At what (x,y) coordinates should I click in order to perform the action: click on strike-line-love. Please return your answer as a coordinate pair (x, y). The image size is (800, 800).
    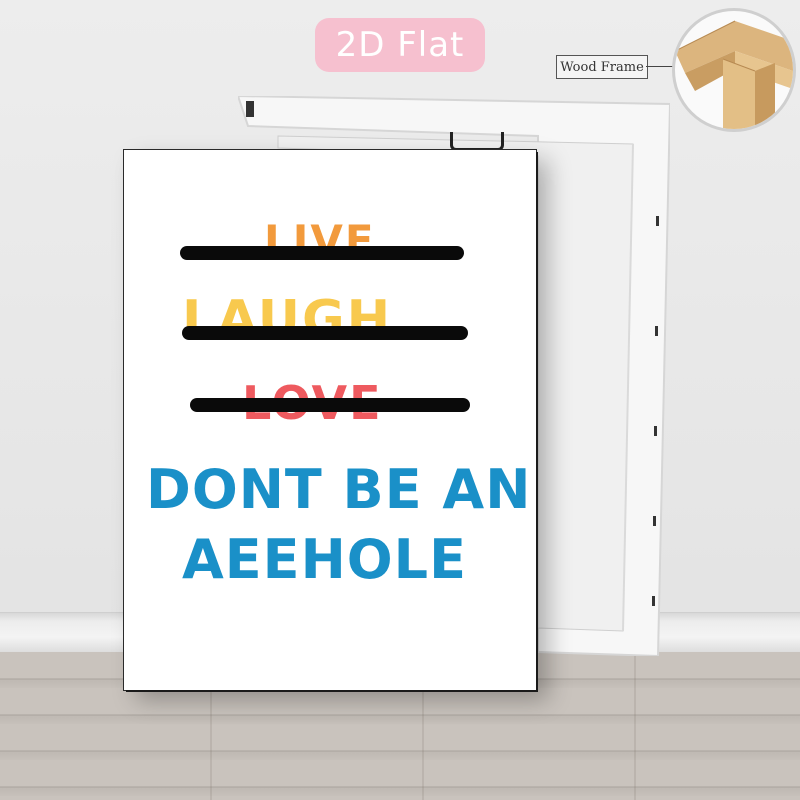
    Looking at the image, I should click on (330, 405).